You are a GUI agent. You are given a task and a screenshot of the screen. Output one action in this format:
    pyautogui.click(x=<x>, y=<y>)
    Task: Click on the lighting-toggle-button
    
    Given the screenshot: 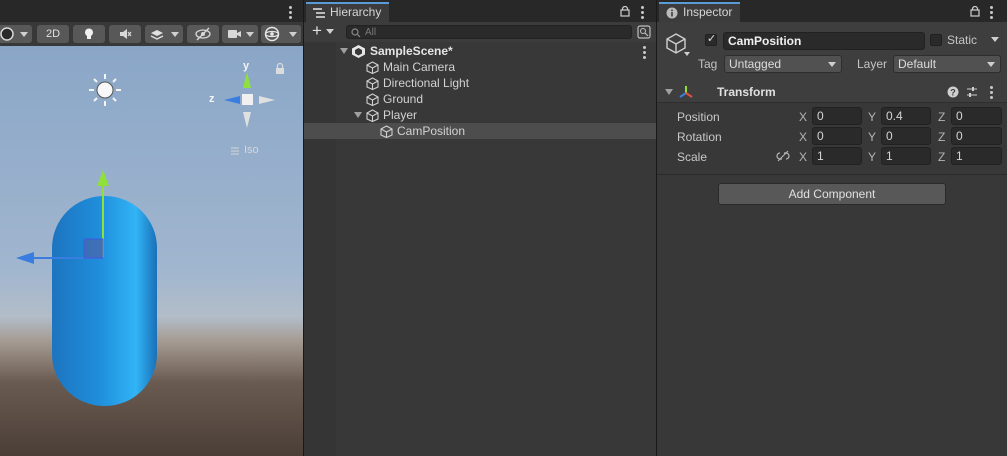 What is the action you would take?
    pyautogui.click(x=89, y=34)
    